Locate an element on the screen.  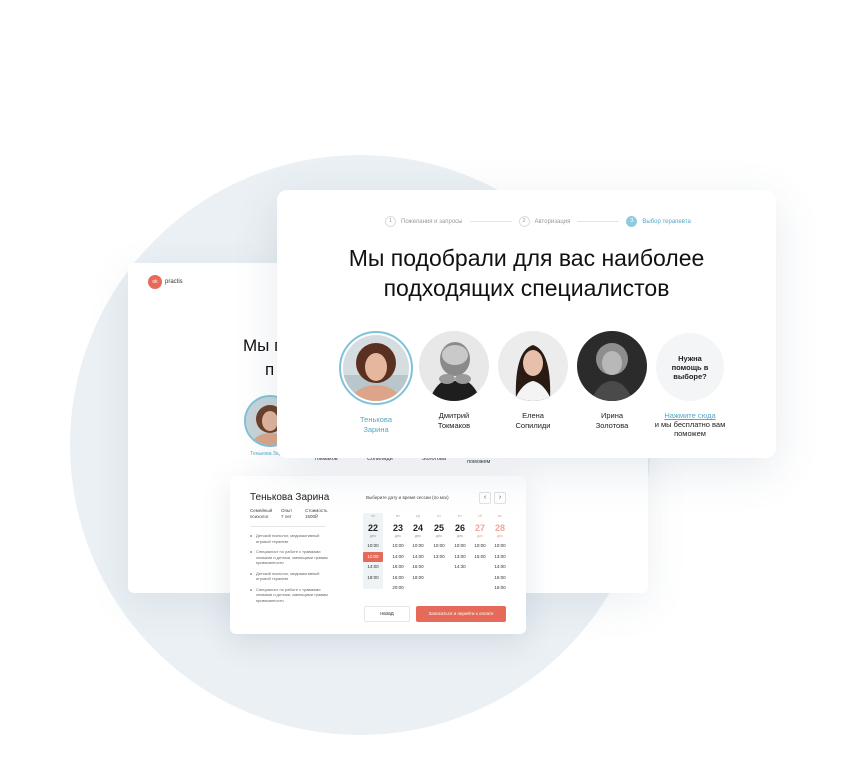
day-day: 23 is located at coordinates (397, 528).